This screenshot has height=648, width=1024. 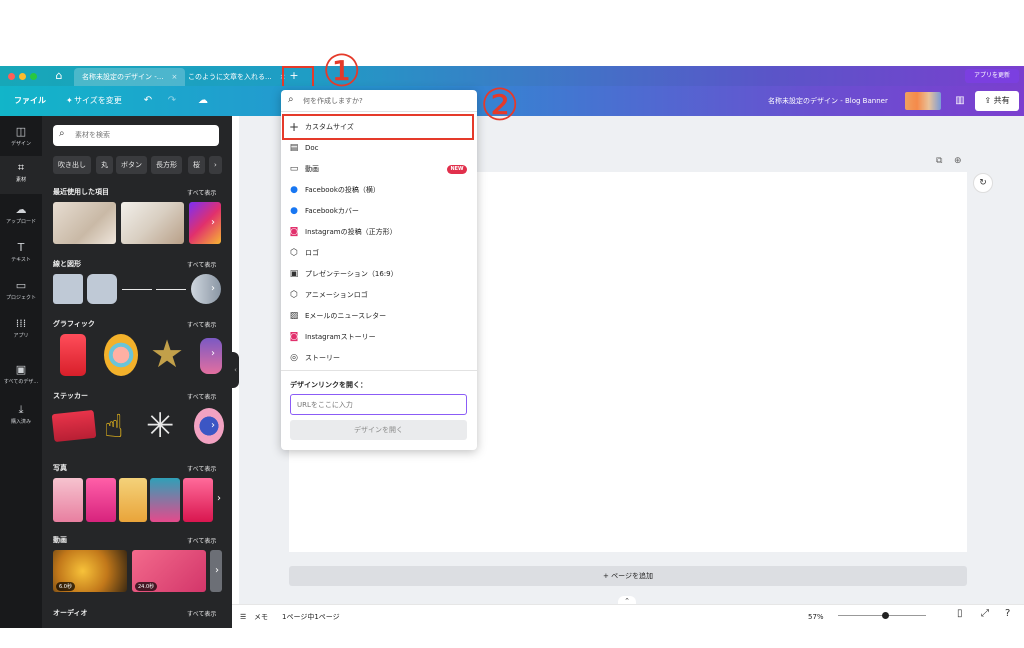 I want to click on menu-item-doc: ▤ Doc, so click(x=379, y=148).